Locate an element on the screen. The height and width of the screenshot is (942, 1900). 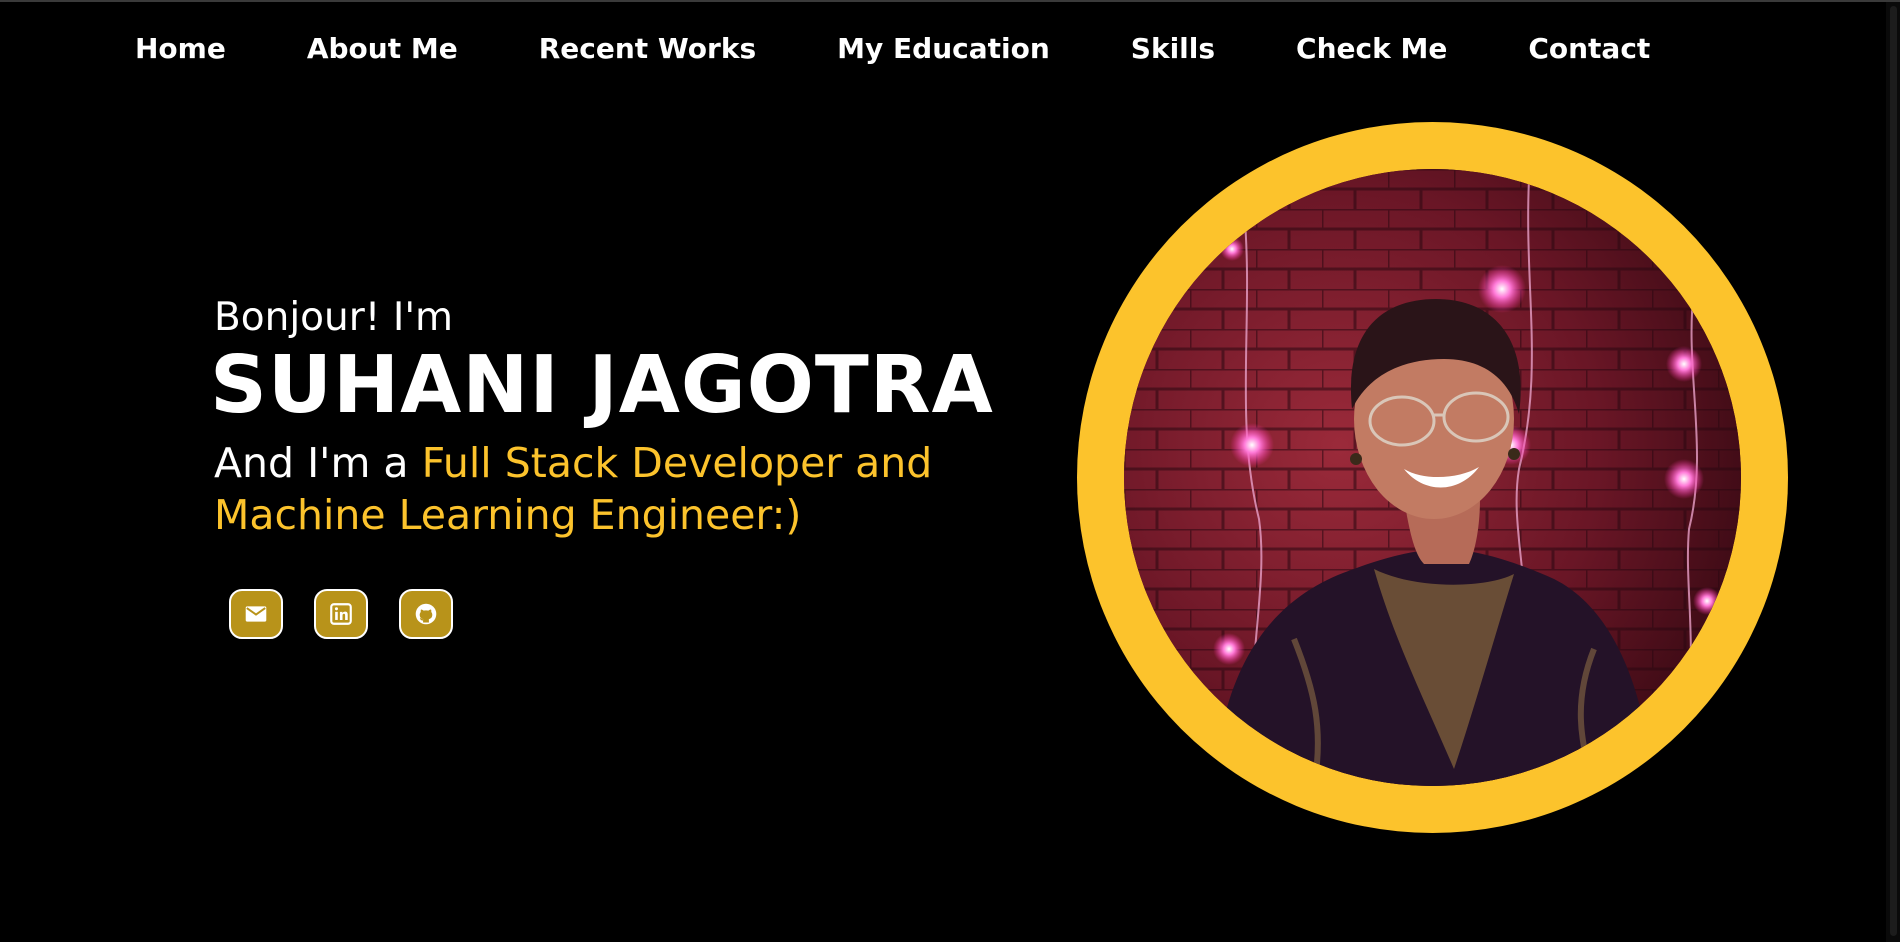
hero-name: SUHANI JAGOTRA is located at coordinates (602, 385).